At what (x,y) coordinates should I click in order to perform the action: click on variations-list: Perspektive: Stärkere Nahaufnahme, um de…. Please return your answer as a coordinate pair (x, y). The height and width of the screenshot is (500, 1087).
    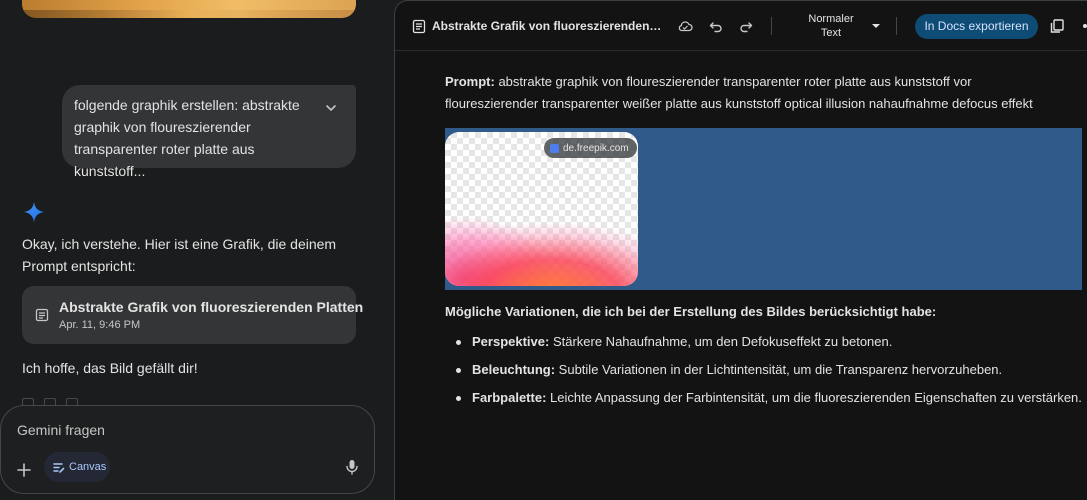
    Looking at the image, I should click on (763, 370).